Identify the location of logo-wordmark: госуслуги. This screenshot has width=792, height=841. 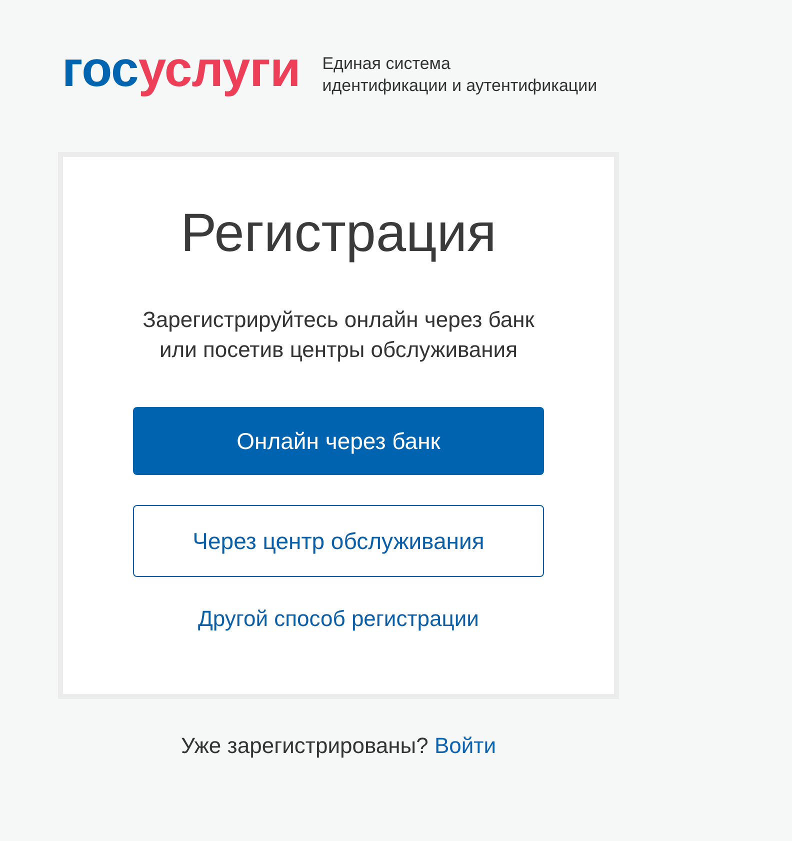
(181, 69).